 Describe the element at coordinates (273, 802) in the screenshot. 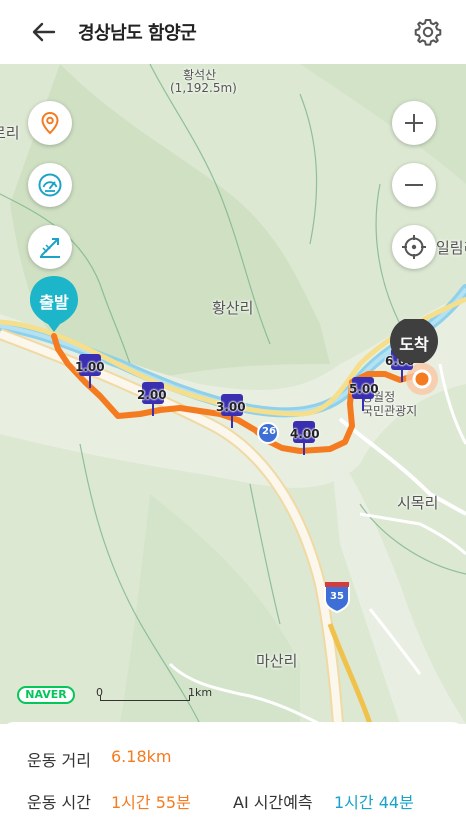

I see `ai-prediction-label: AI 시간예측` at that location.